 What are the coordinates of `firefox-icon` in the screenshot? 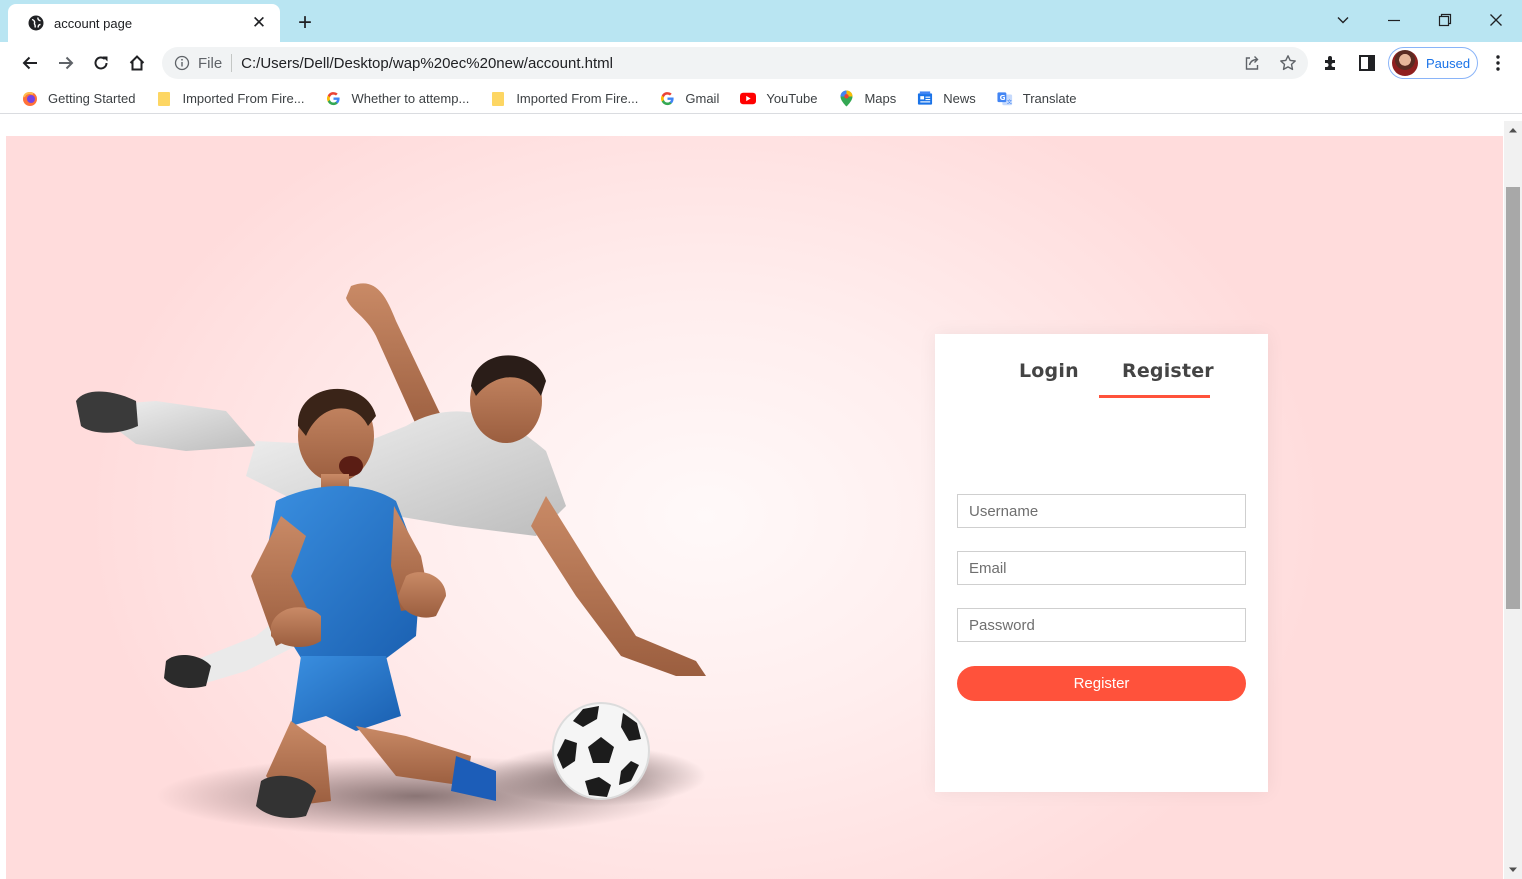 It's located at (30, 99).